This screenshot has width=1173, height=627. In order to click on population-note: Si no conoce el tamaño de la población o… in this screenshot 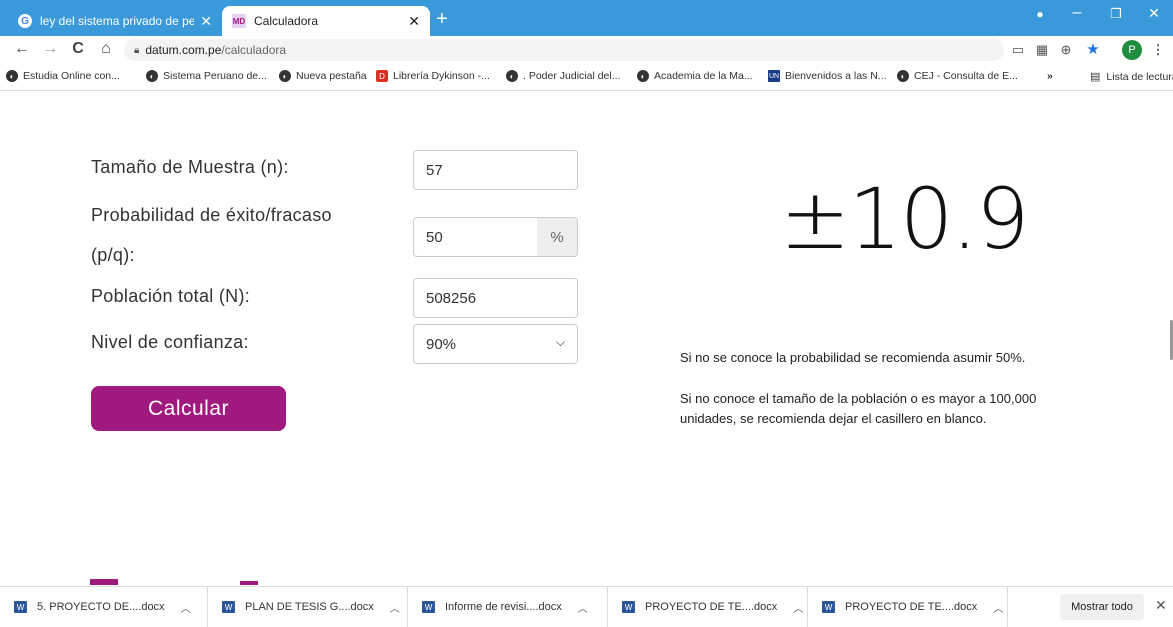, I will do `click(858, 408)`.